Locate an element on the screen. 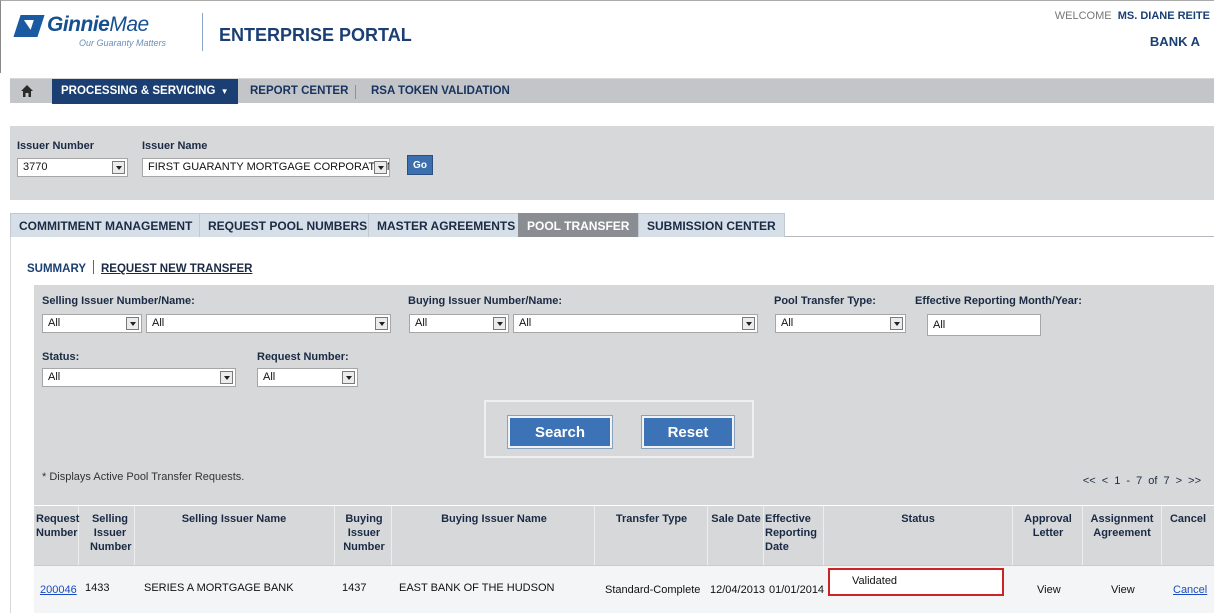  col-approval-letter: Approval Letter is located at coordinates (1048, 526).